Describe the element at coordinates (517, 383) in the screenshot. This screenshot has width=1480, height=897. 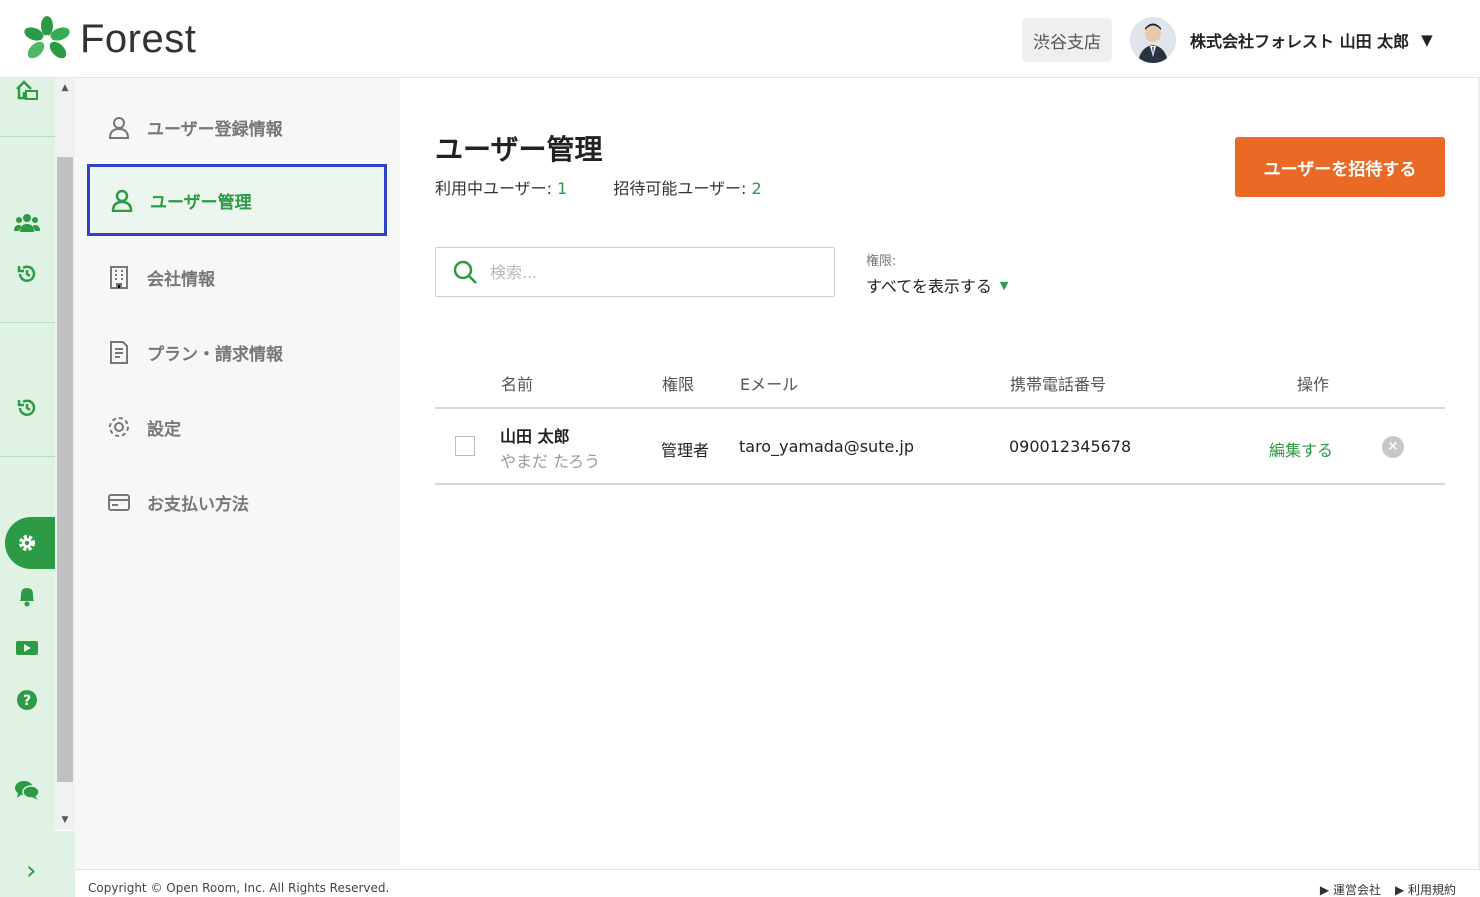
I see `column-header-name: 名前` at that location.